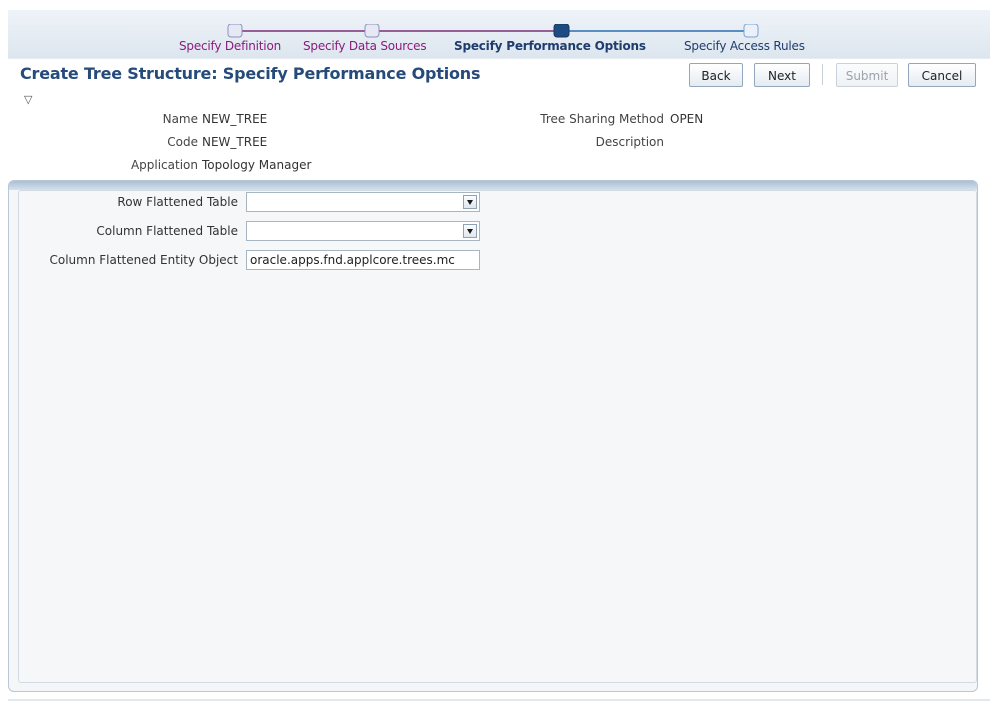 The height and width of the screenshot is (706, 990). I want to click on train-step-specify-access-rules: Specify Access Rules, so click(744, 46).